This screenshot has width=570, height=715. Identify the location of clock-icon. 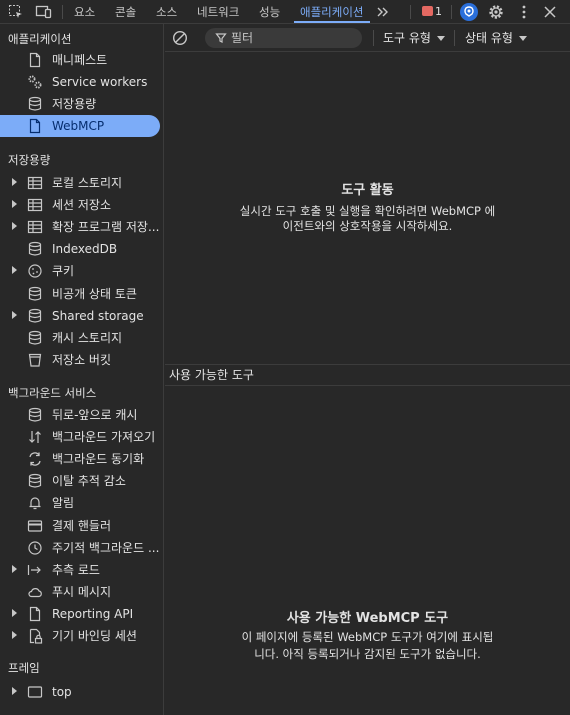
(35, 548).